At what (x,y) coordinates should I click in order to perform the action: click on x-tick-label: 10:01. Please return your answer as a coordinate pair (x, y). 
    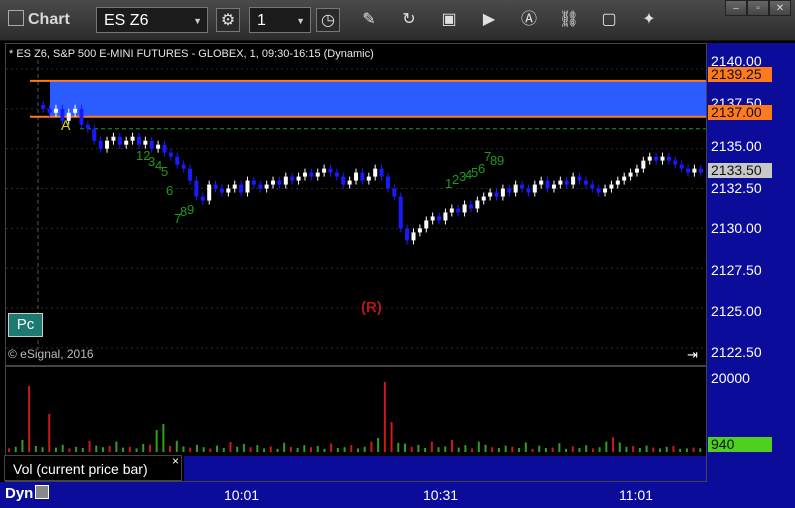
    Looking at the image, I should click on (242, 495).